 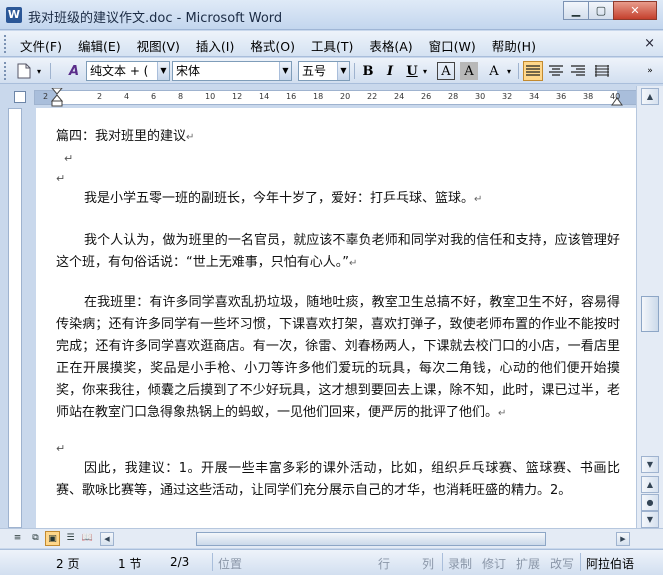 What do you see at coordinates (650, 519) in the screenshot?
I see `next-page-button: ▼` at bounding box center [650, 519].